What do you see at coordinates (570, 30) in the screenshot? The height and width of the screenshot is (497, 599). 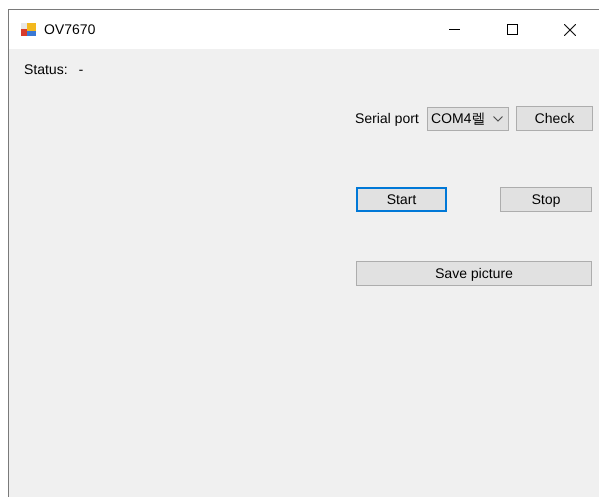 I see `close-icon` at bounding box center [570, 30].